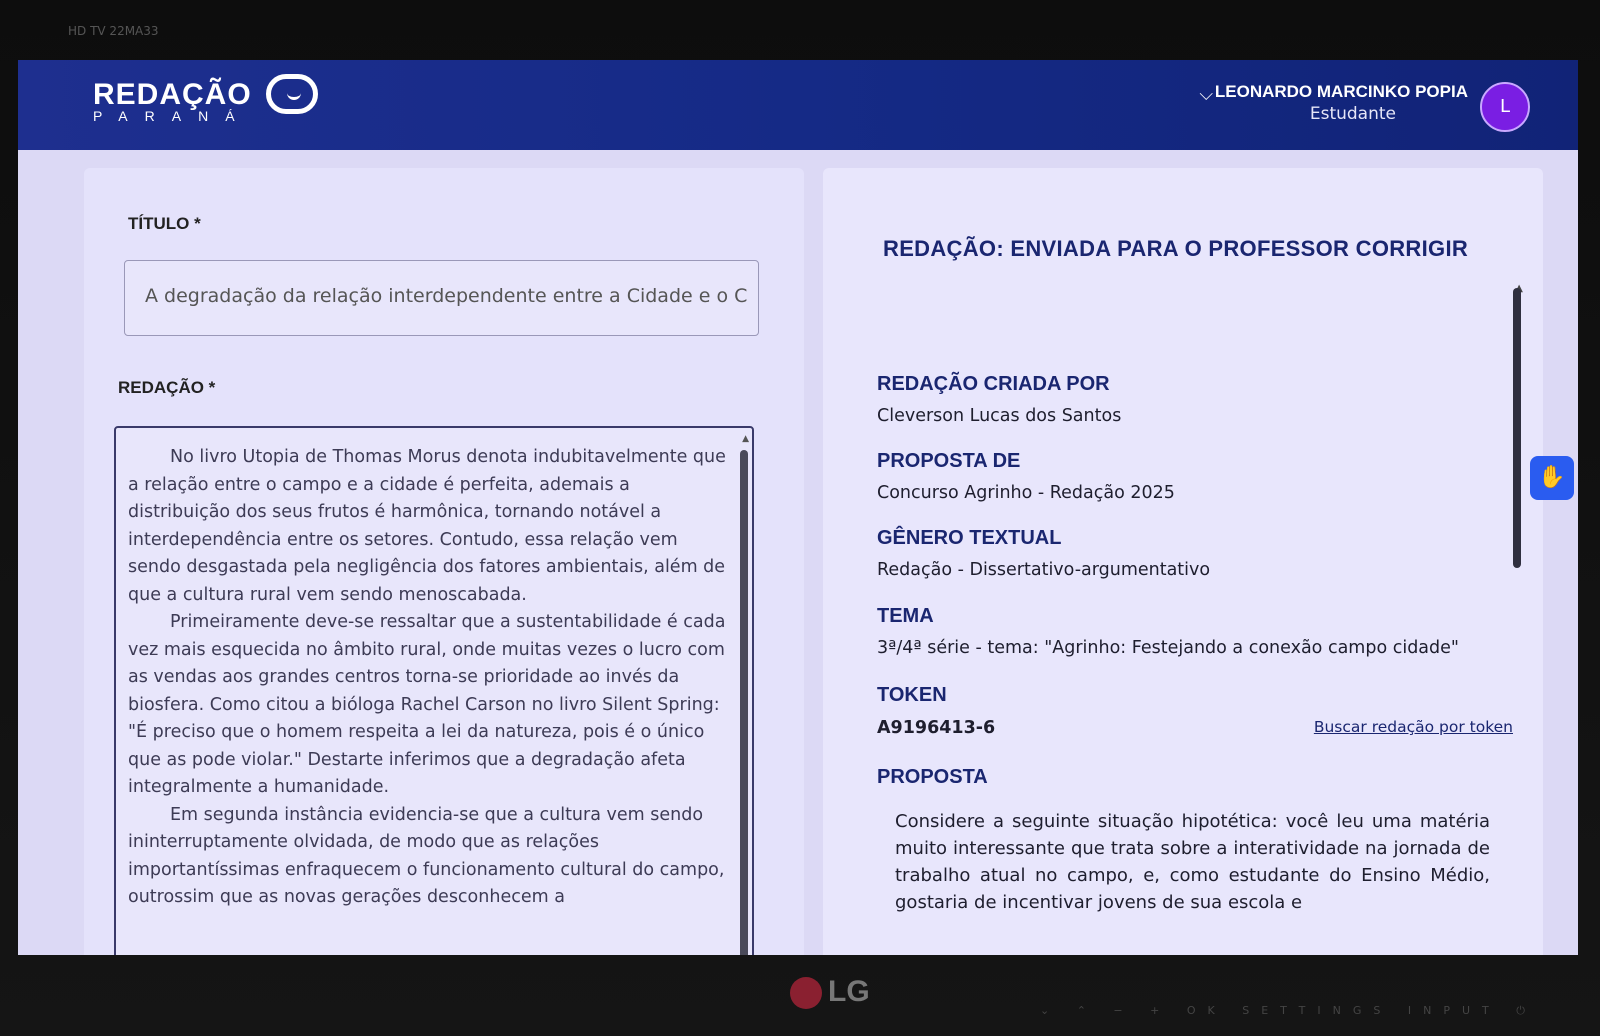  What do you see at coordinates (1413, 727) in the screenshot?
I see `search-by-token-link: Buscar redação por token` at bounding box center [1413, 727].